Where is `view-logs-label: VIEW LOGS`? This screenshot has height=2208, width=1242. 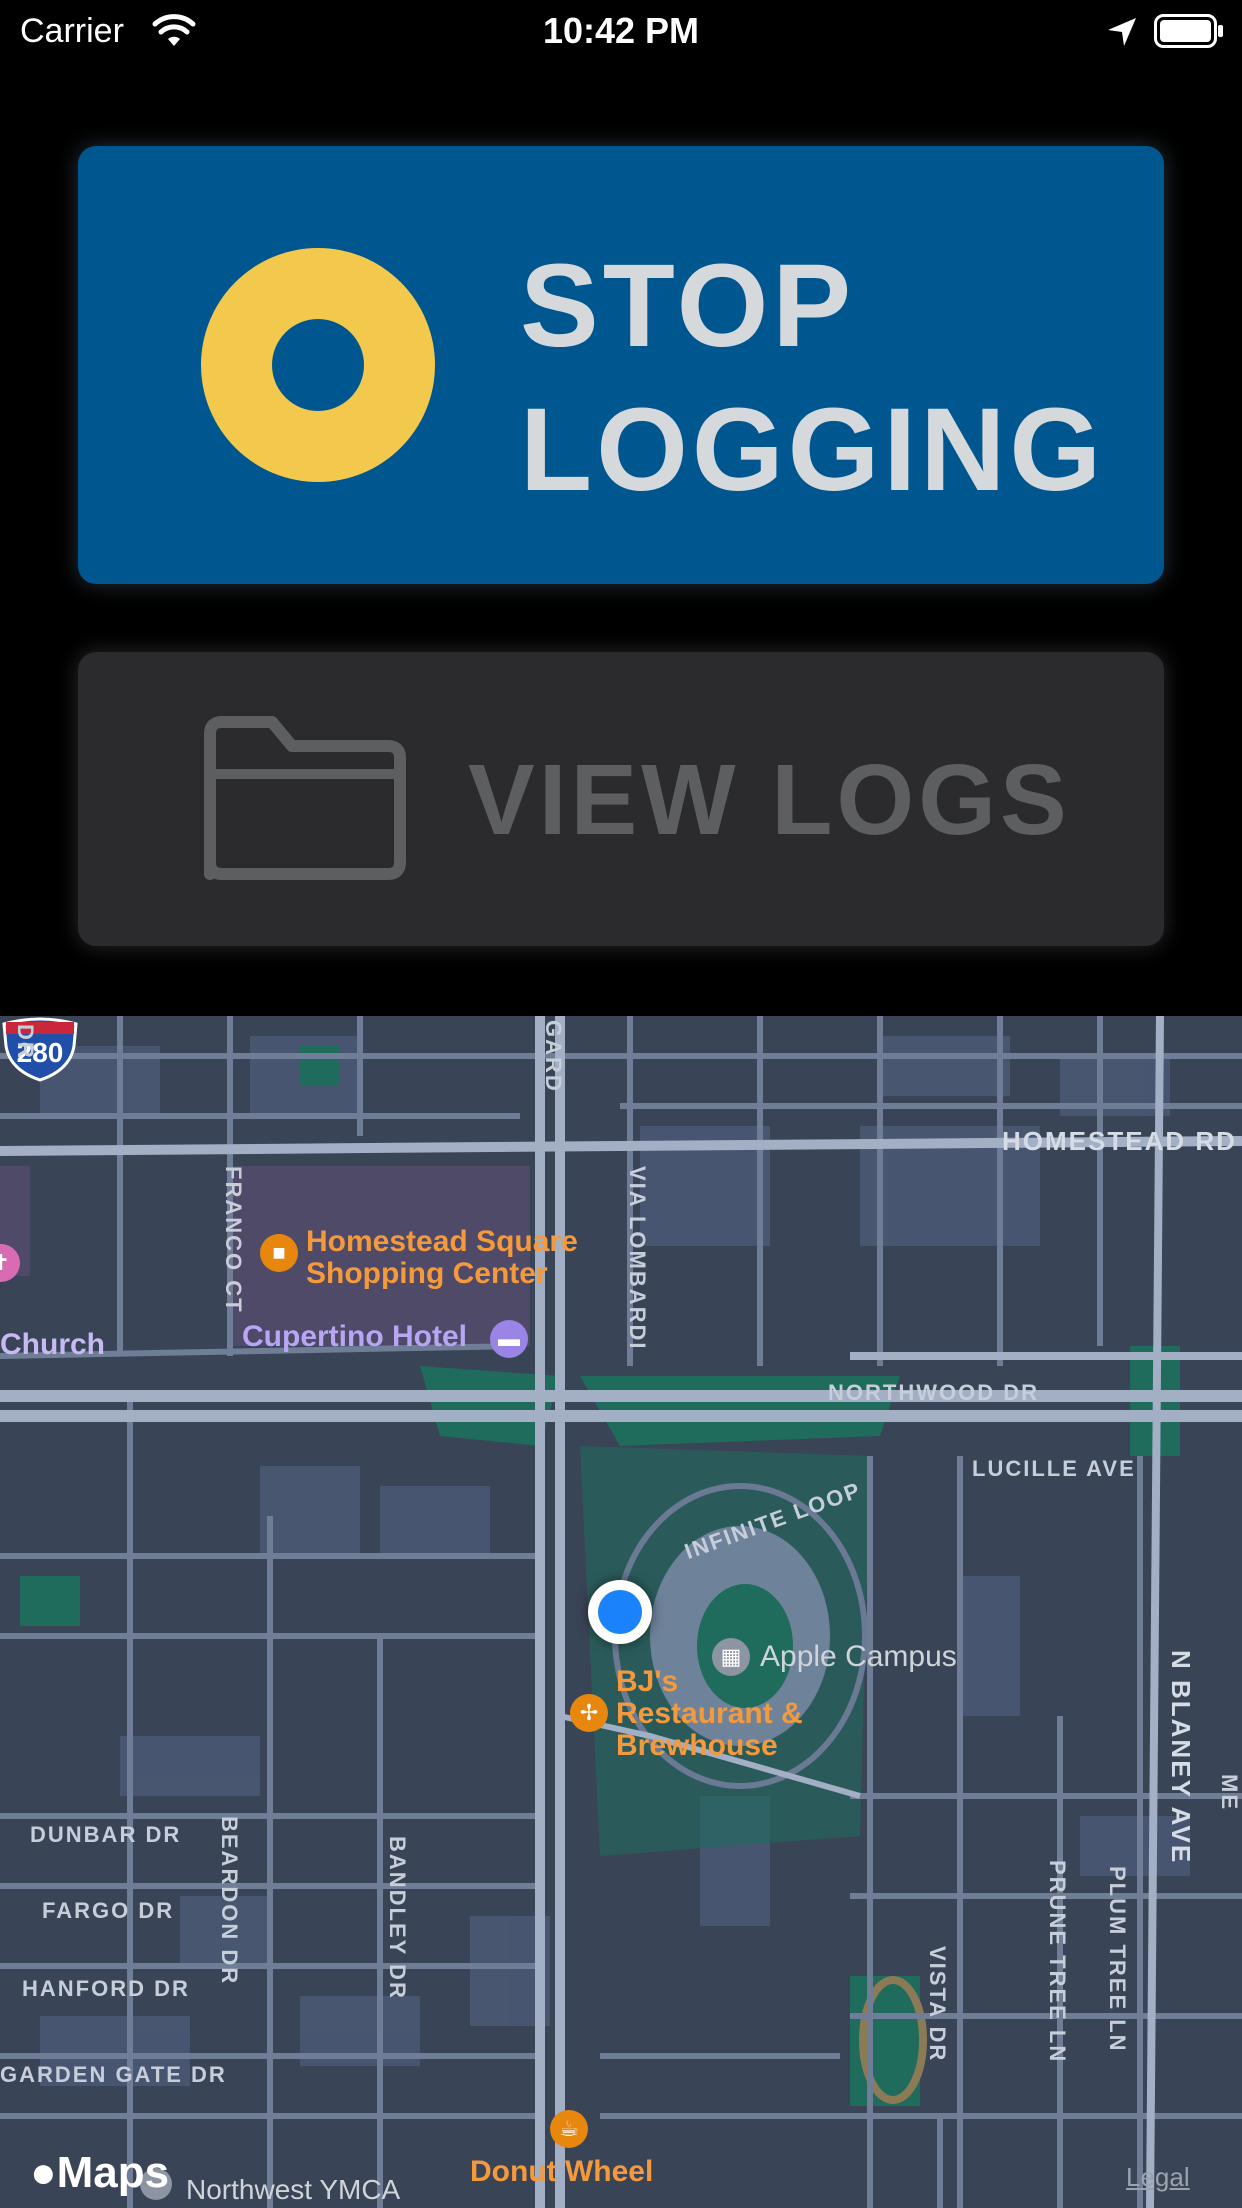 view-logs-label: VIEW LOGS is located at coordinates (769, 800).